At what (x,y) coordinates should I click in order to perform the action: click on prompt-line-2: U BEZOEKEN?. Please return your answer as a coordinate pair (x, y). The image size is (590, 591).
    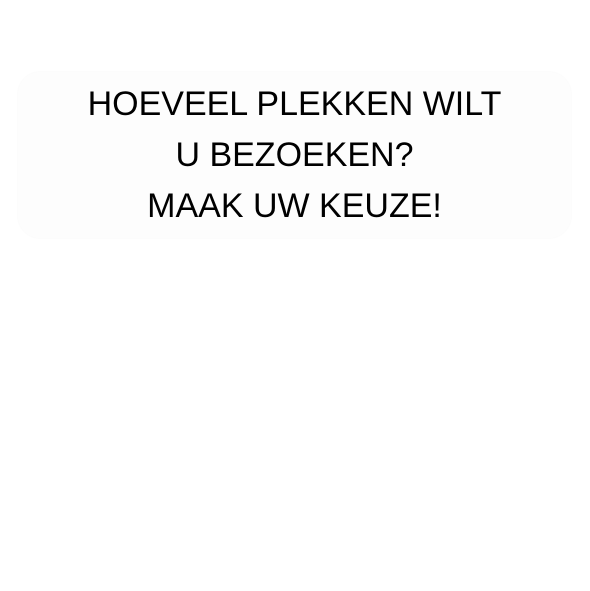
    Looking at the image, I should click on (294, 154).